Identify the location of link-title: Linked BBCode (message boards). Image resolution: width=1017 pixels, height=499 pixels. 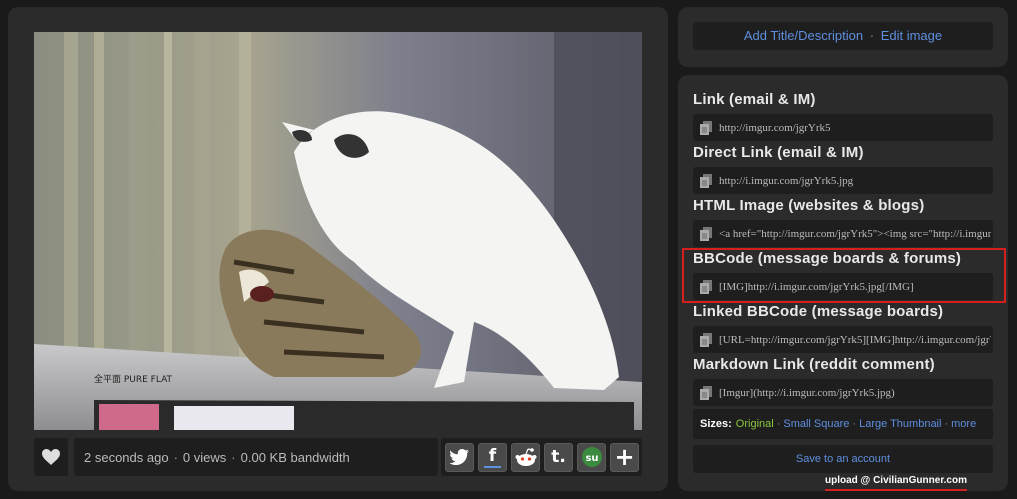
(818, 311).